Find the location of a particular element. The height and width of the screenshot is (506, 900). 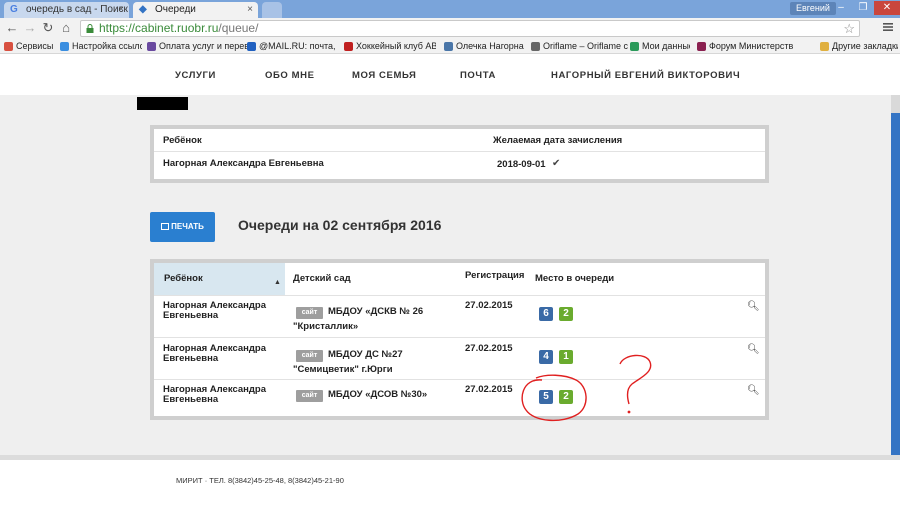

row-kindergarten: "Семицветик" г.Юрги is located at coordinates (343, 369).